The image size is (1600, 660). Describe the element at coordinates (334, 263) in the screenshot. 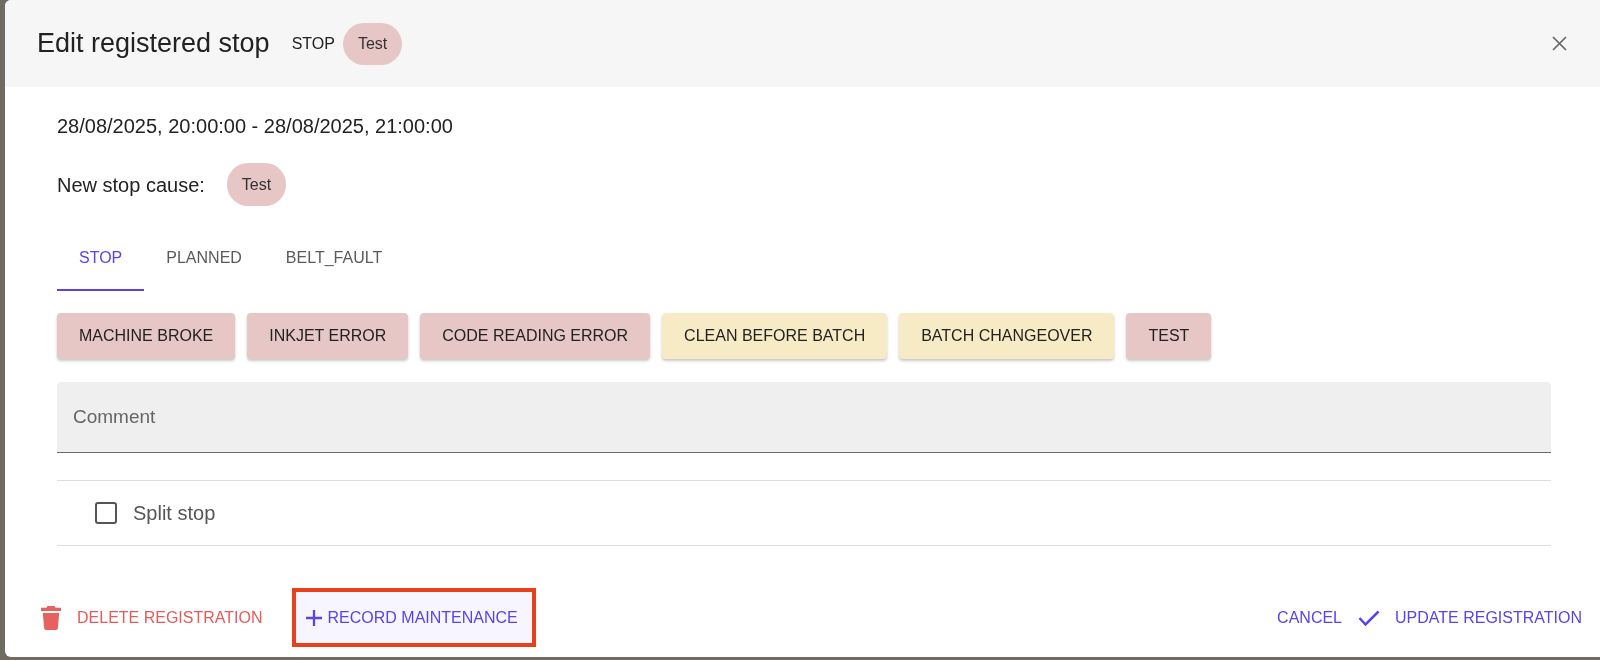

I see `category-tab: BELT_FAULT` at that location.